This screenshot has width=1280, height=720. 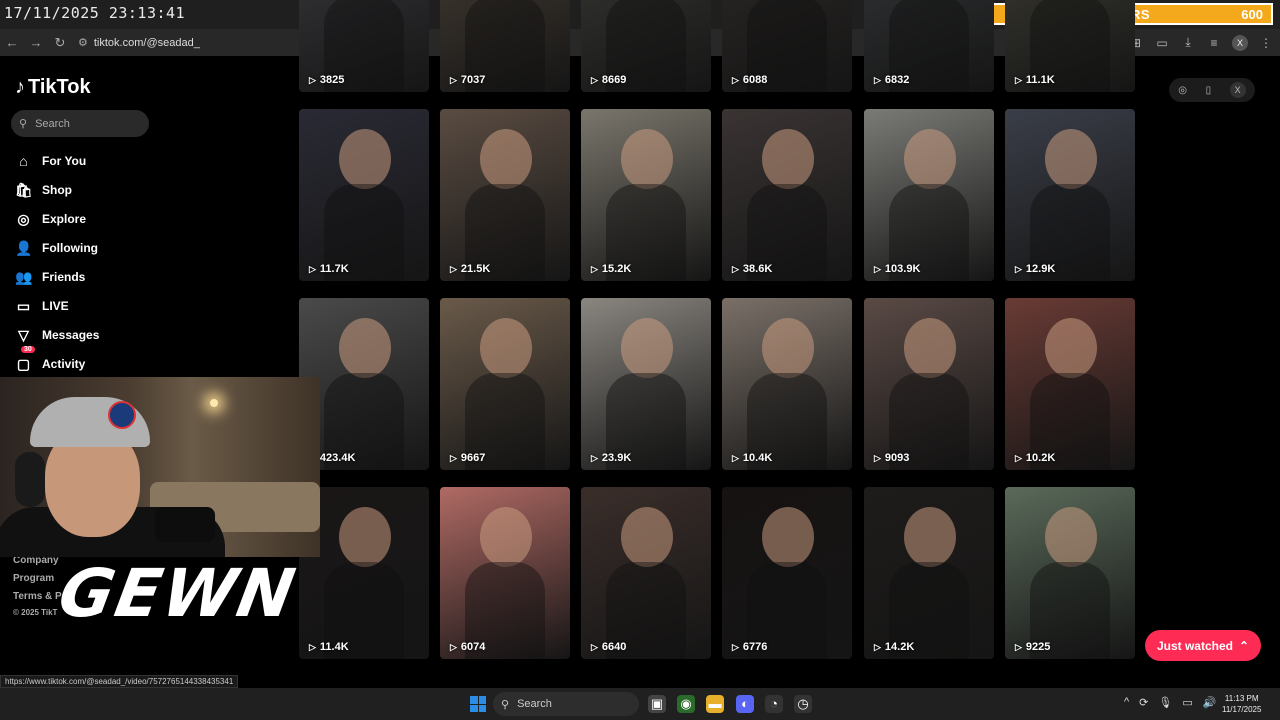 What do you see at coordinates (178, 593) in the screenshot?
I see `gewn-logo: GEWN` at bounding box center [178, 593].